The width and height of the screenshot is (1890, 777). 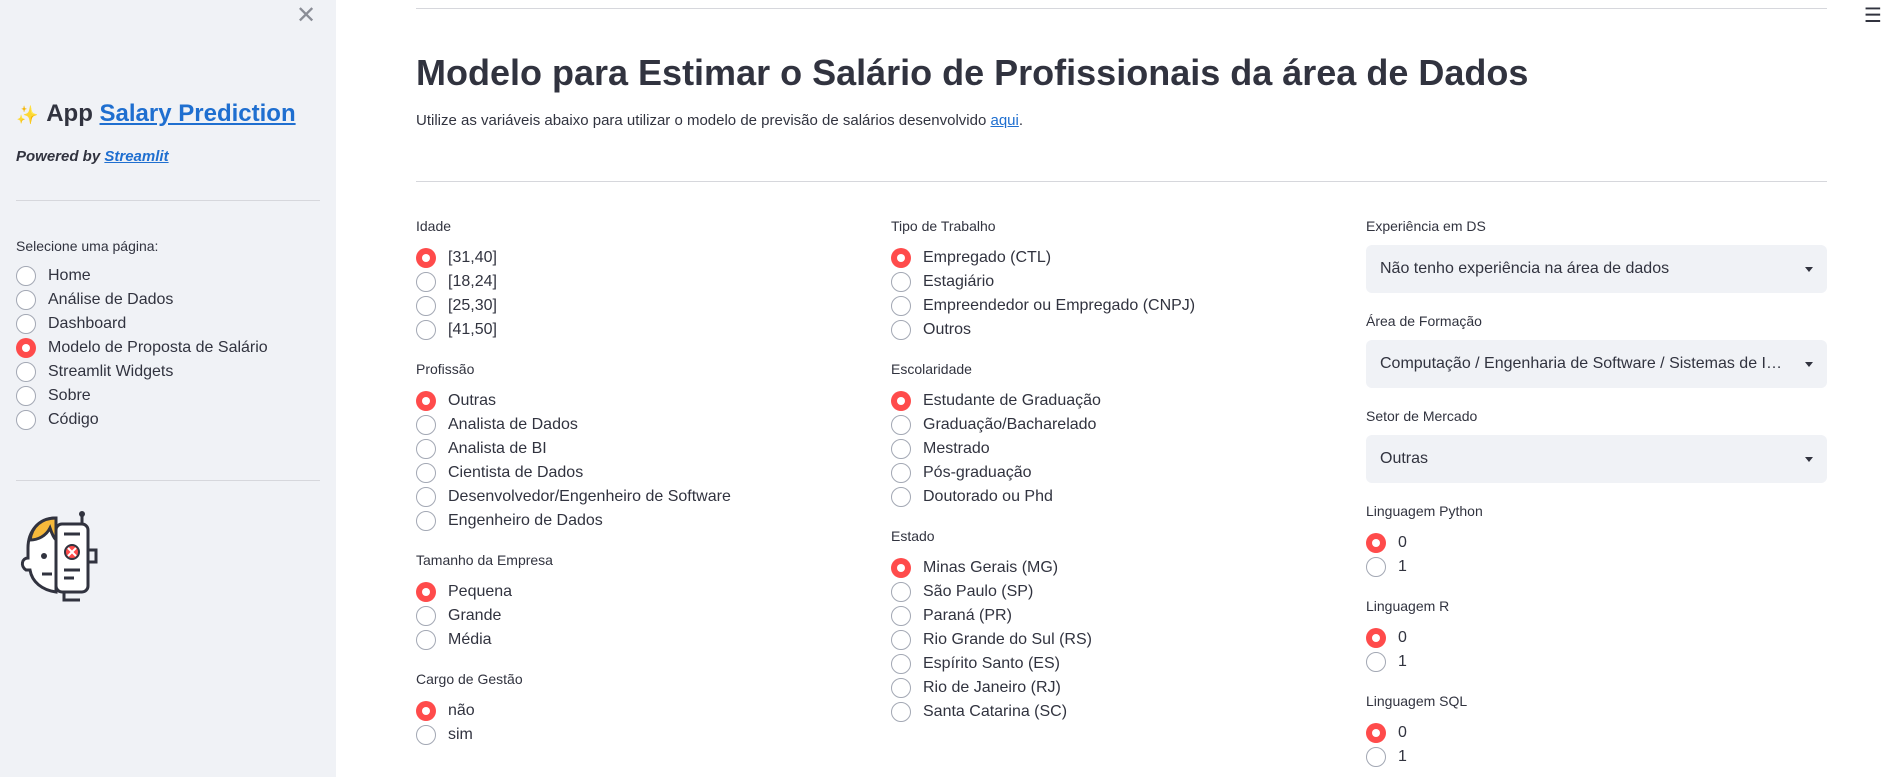 What do you see at coordinates (73, 419) in the screenshot?
I see `nav-option-label: Código` at bounding box center [73, 419].